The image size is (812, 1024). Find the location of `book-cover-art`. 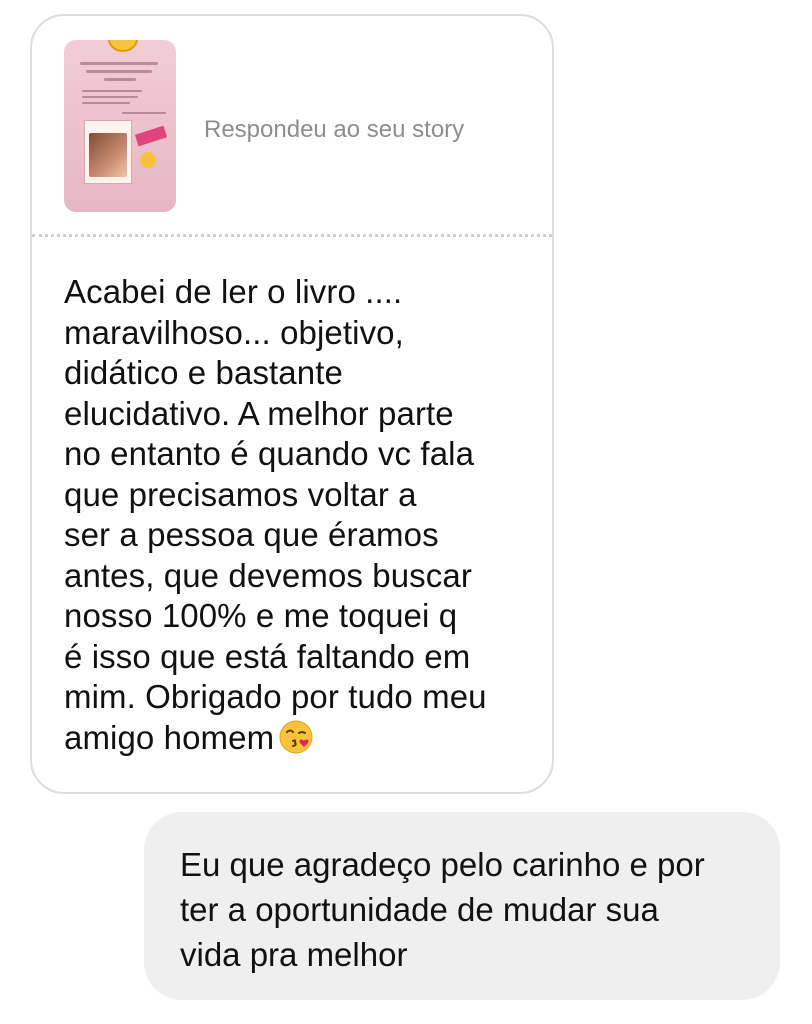

book-cover-art is located at coordinates (108, 155).